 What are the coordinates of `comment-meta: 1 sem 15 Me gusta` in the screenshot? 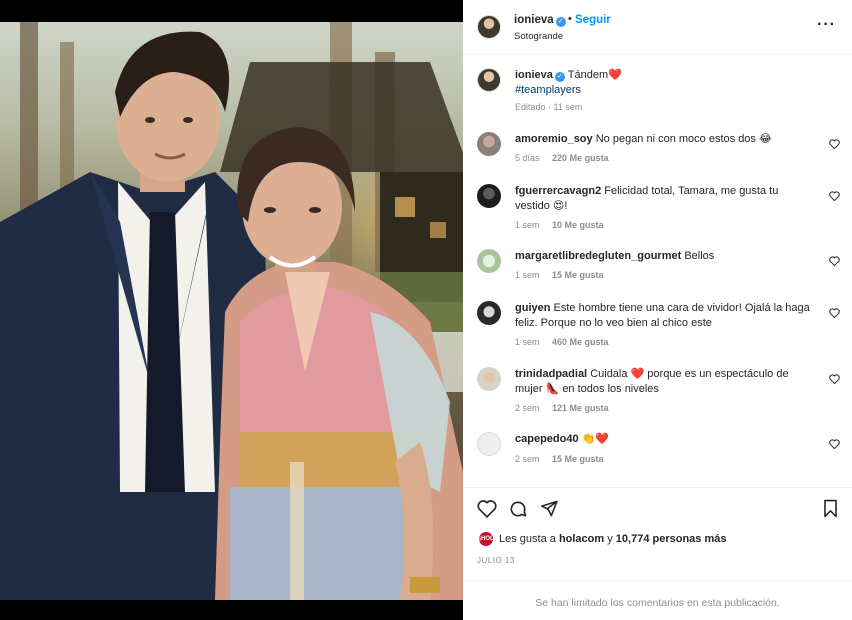 It's located at (564, 275).